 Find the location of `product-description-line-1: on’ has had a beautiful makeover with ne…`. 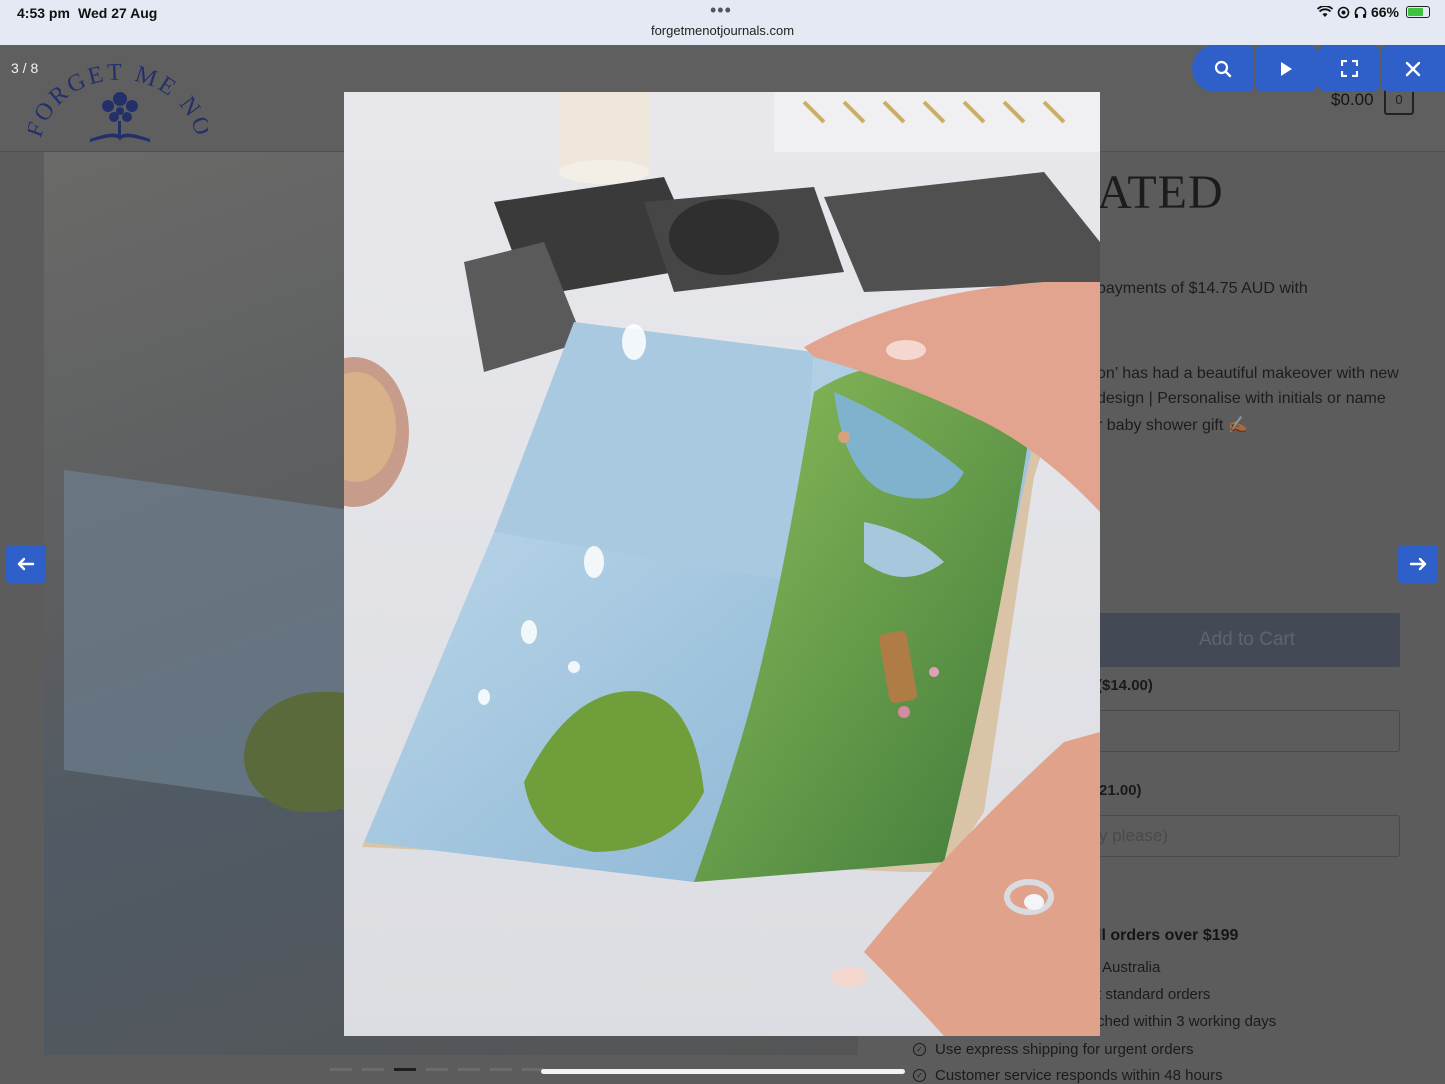

product-description-line-1: on’ has had a beautiful makeover with ne… is located at coordinates (1248, 373).